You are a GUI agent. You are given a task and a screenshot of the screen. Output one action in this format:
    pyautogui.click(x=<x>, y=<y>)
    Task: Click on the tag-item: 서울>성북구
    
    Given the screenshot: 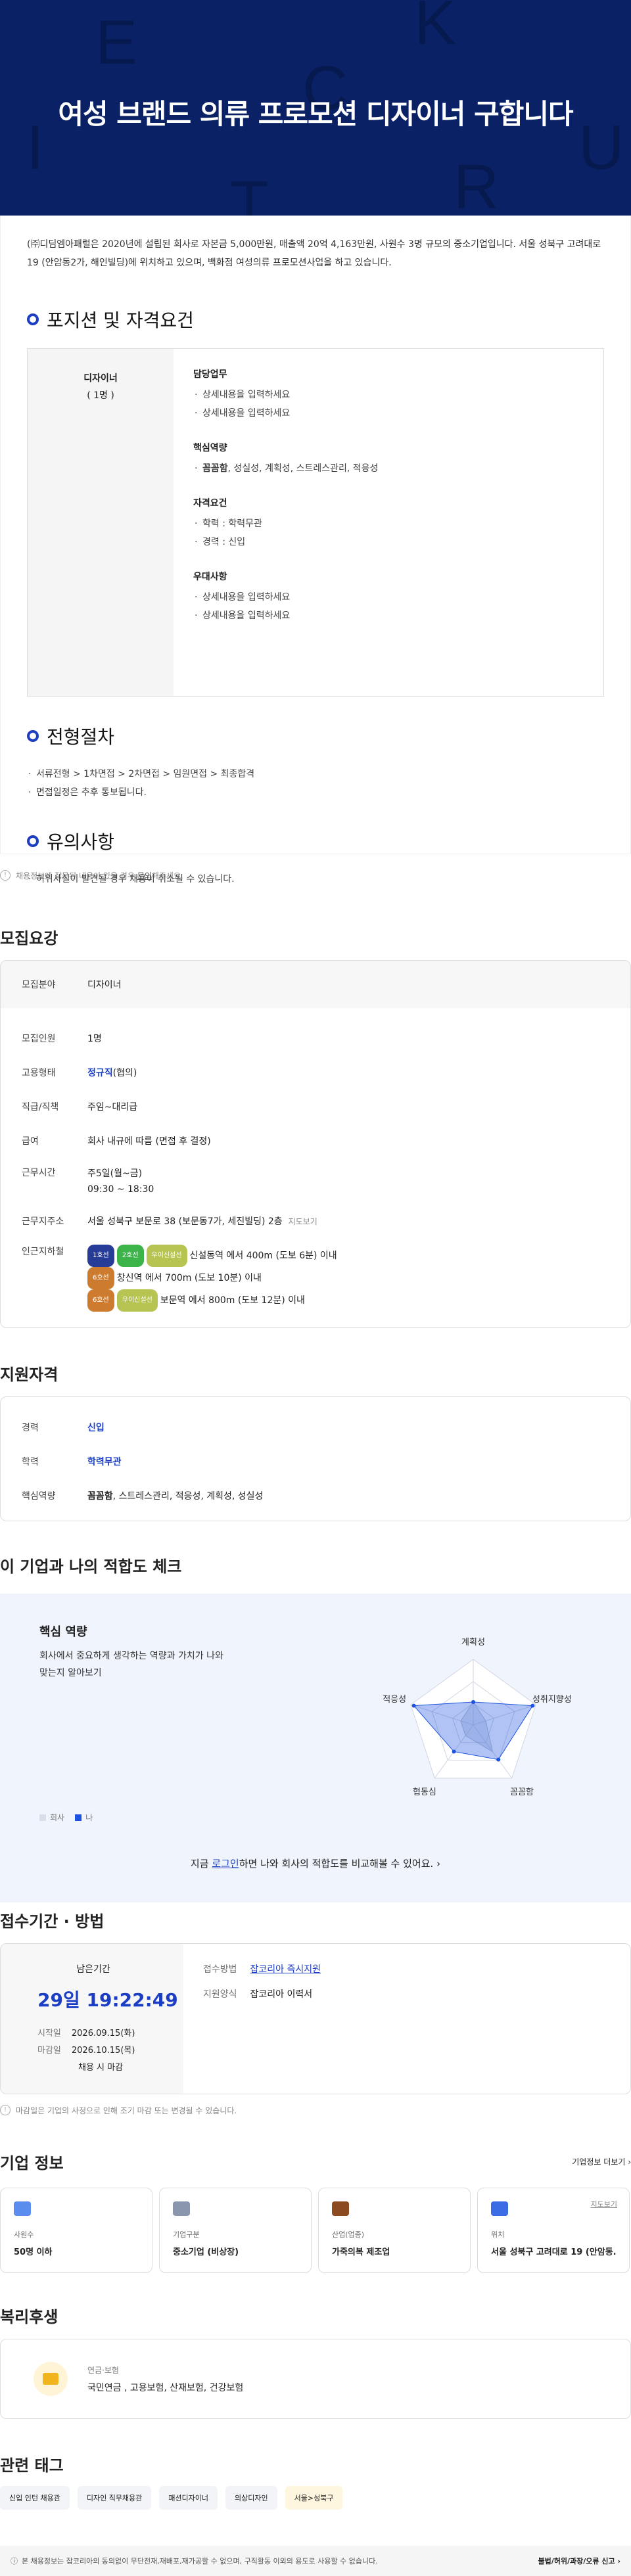 What is the action you would take?
    pyautogui.click(x=314, y=2498)
    